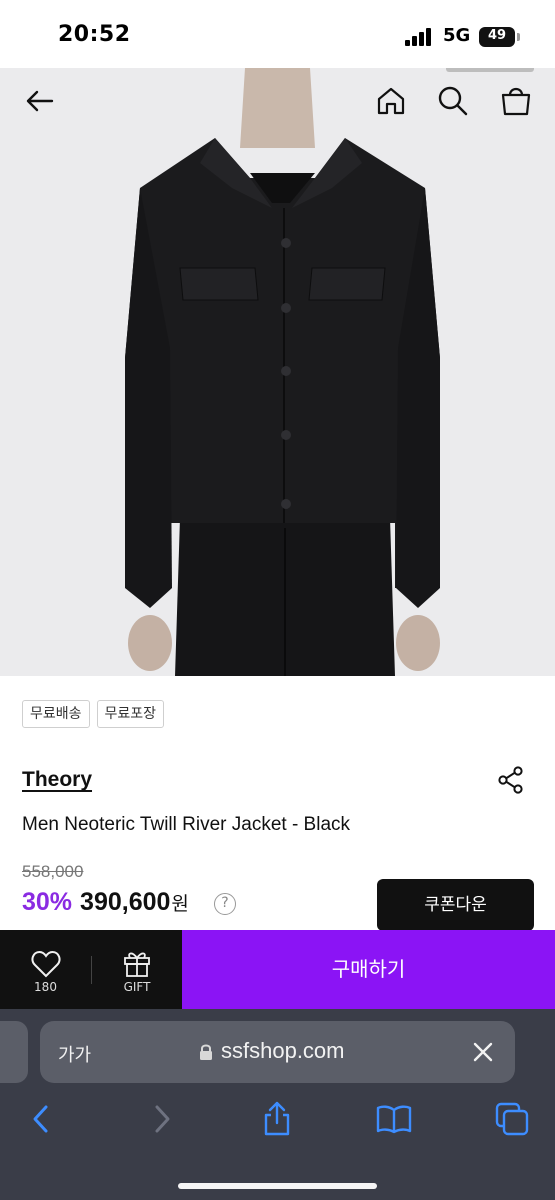 The height and width of the screenshot is (1200, 555). Describe the element at coordinates (161, 1119) in the screenshot. I see `chevron-right-icon` at that location.